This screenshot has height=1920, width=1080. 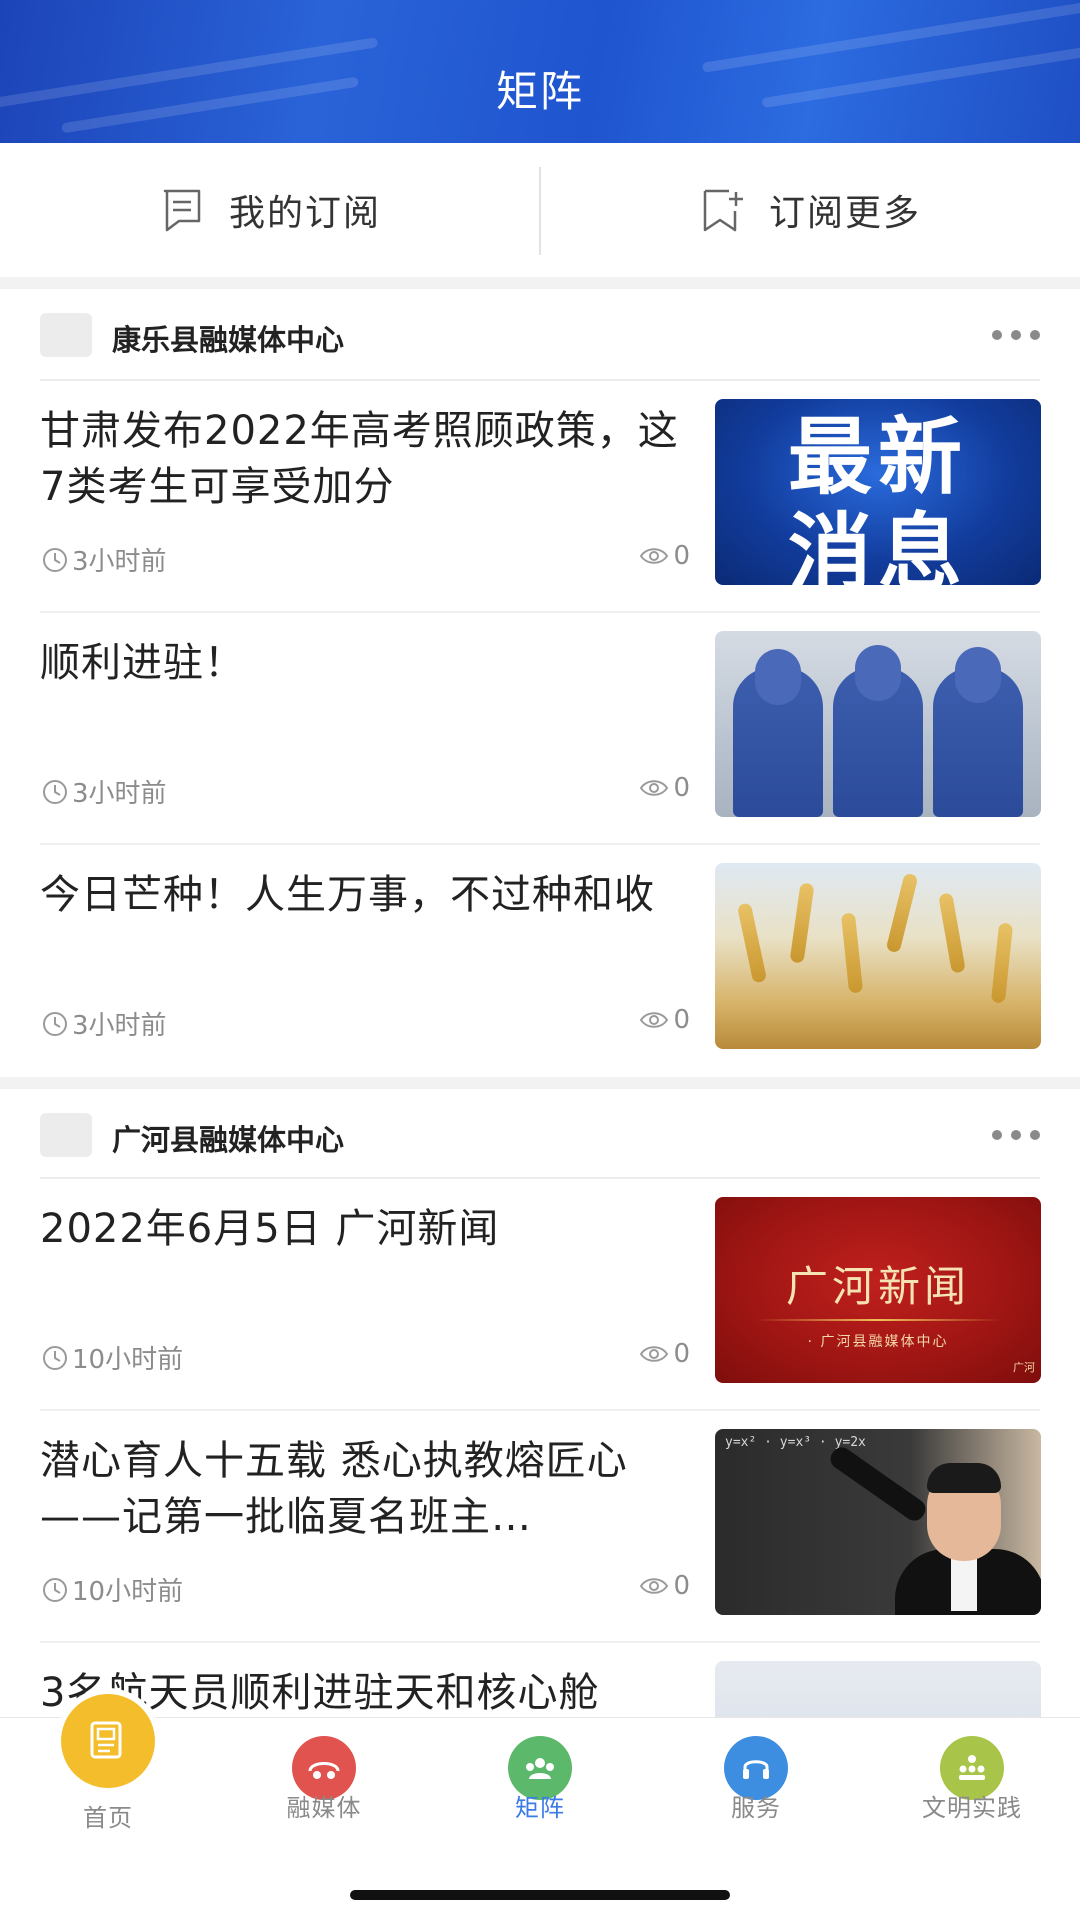 I want to click on bookmark-add-icon, so click(x=723, y=210).